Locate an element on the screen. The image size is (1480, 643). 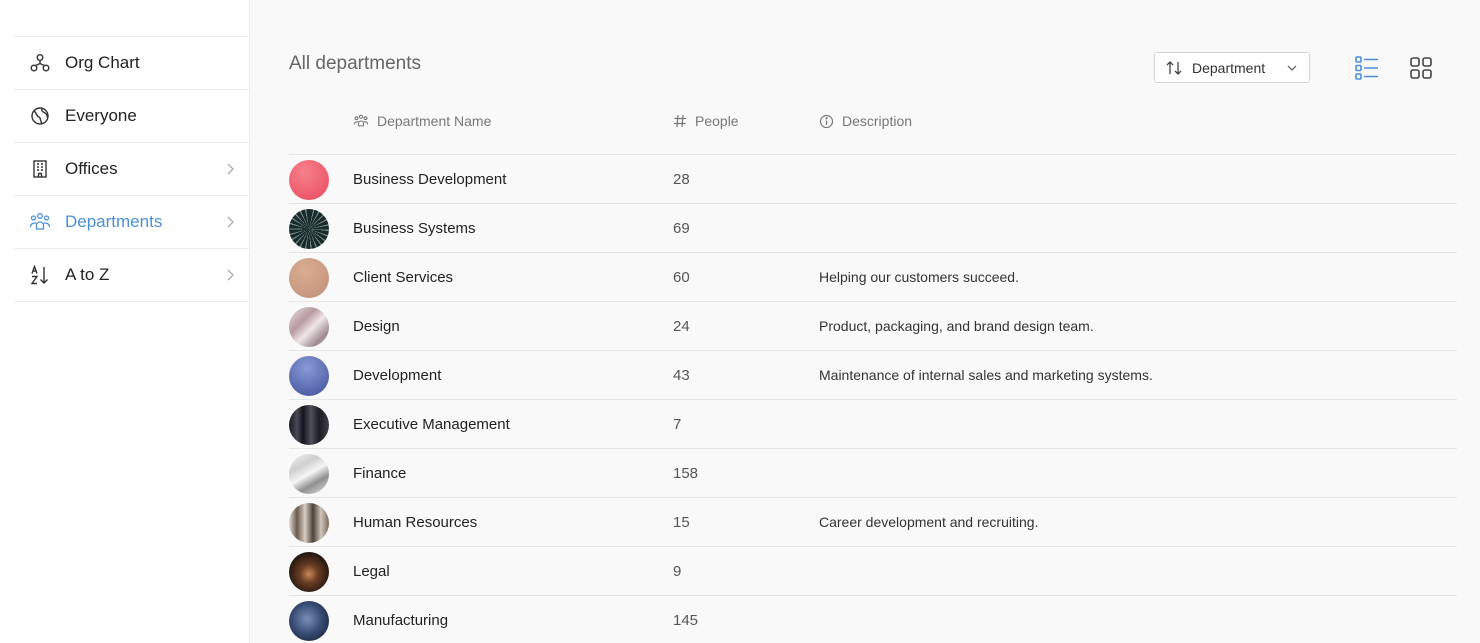
sidebar-item-everyone: Everyone is located at coordinates (131, 116).